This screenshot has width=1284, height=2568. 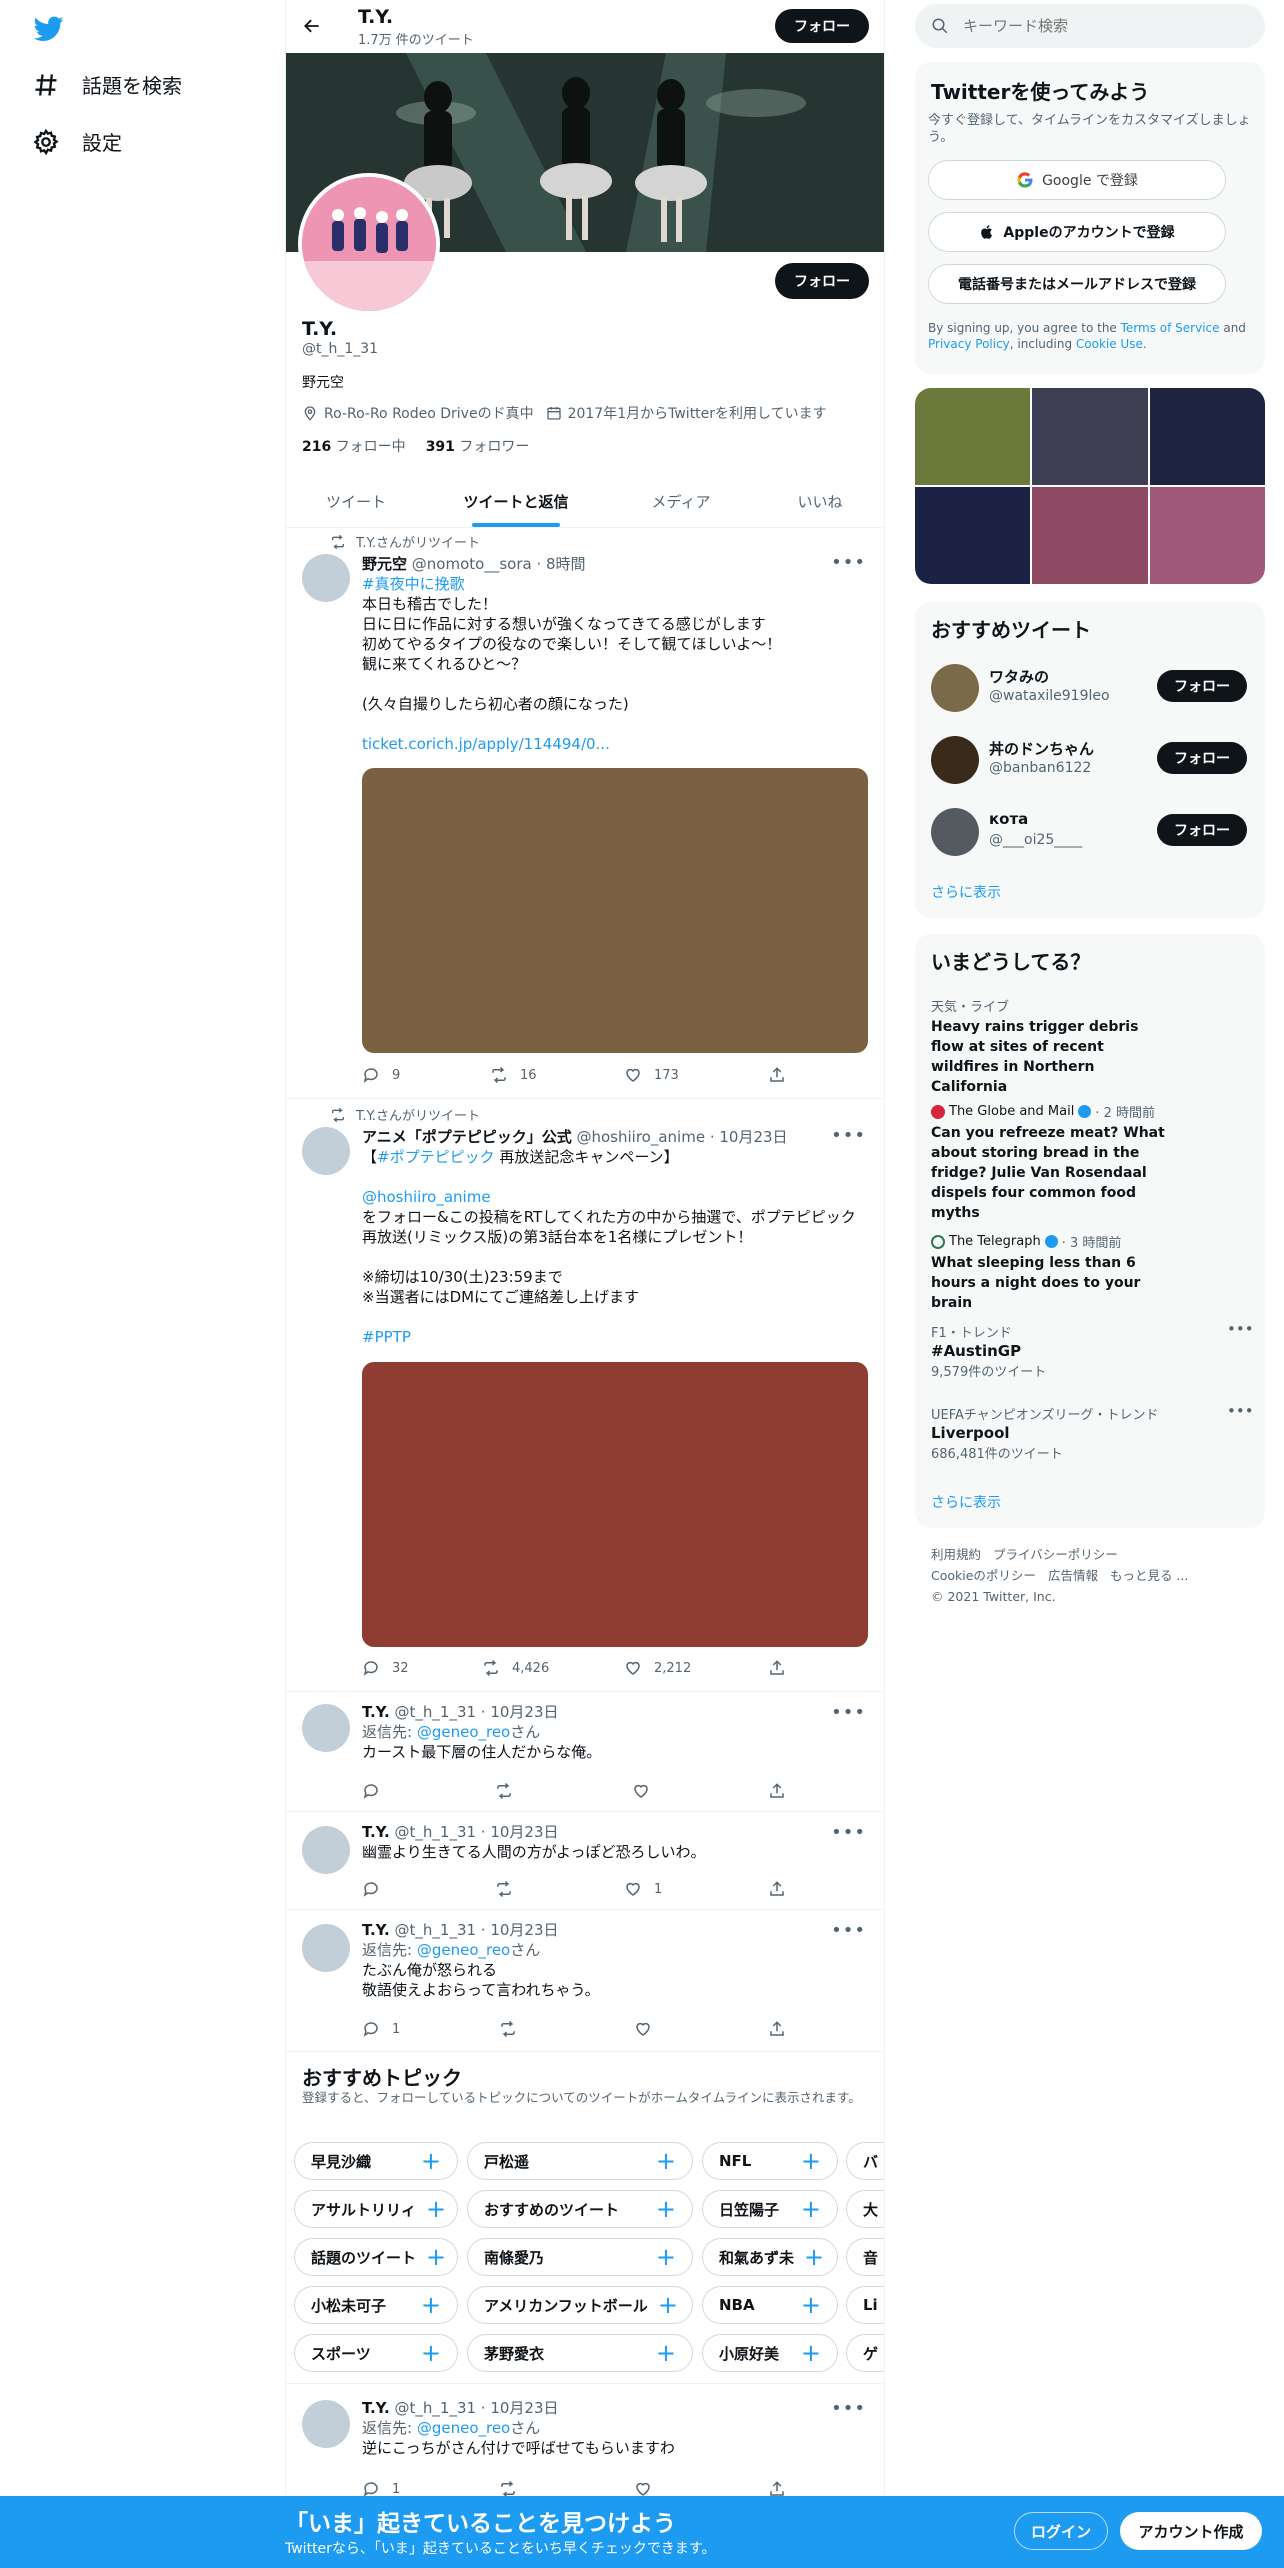 I want to click on reply-button: 32, so click(x=385, y=1668).